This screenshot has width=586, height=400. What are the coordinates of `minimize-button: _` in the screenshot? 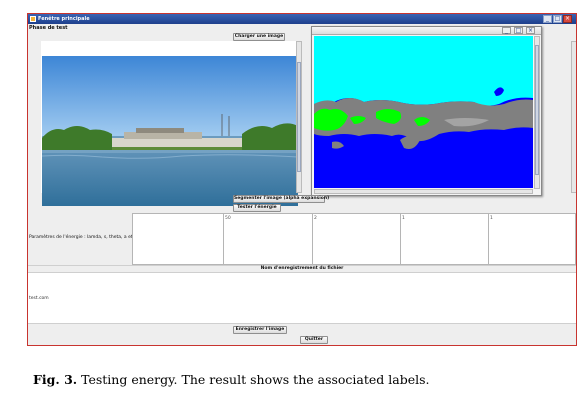 It's located at (547, 19).